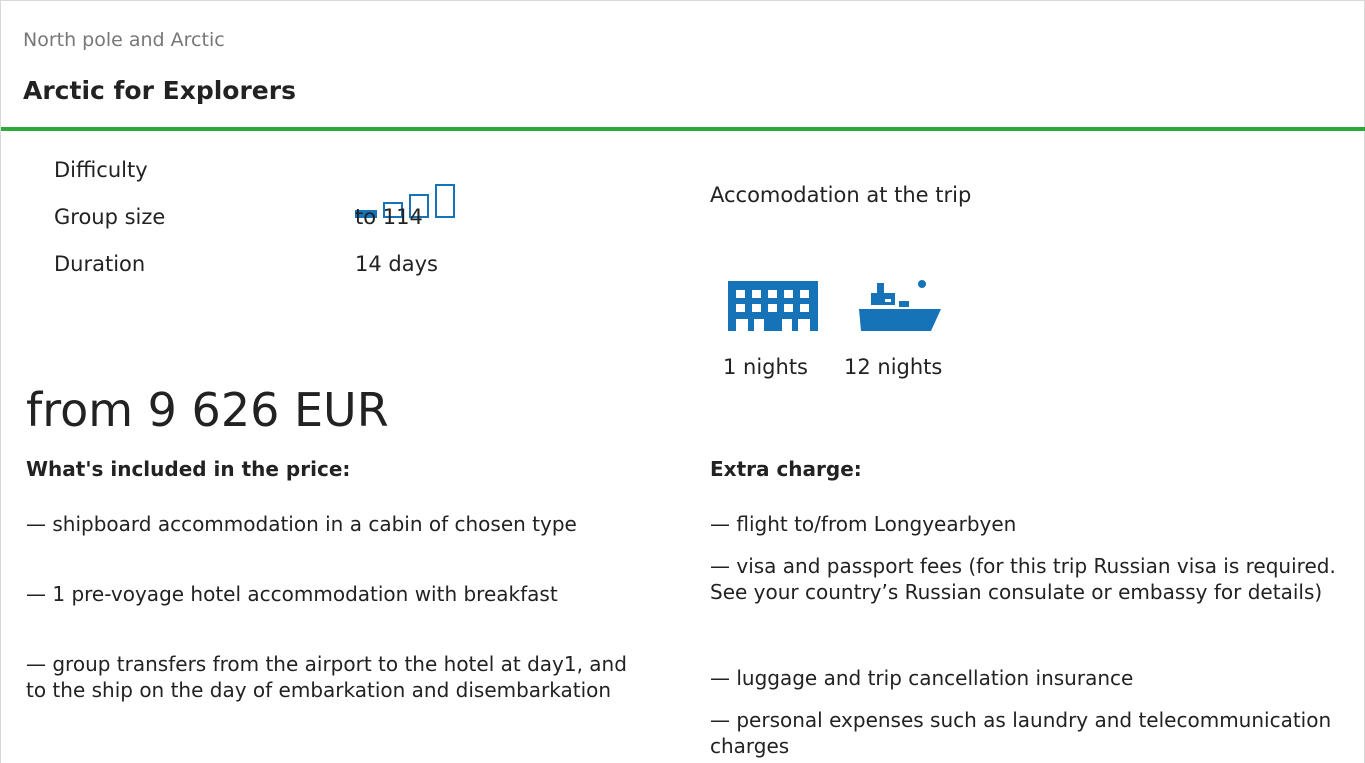 The height and width of the screenshot is (763, 1365). I want to click on extra-title: Extra charge:, so click(786, 469).